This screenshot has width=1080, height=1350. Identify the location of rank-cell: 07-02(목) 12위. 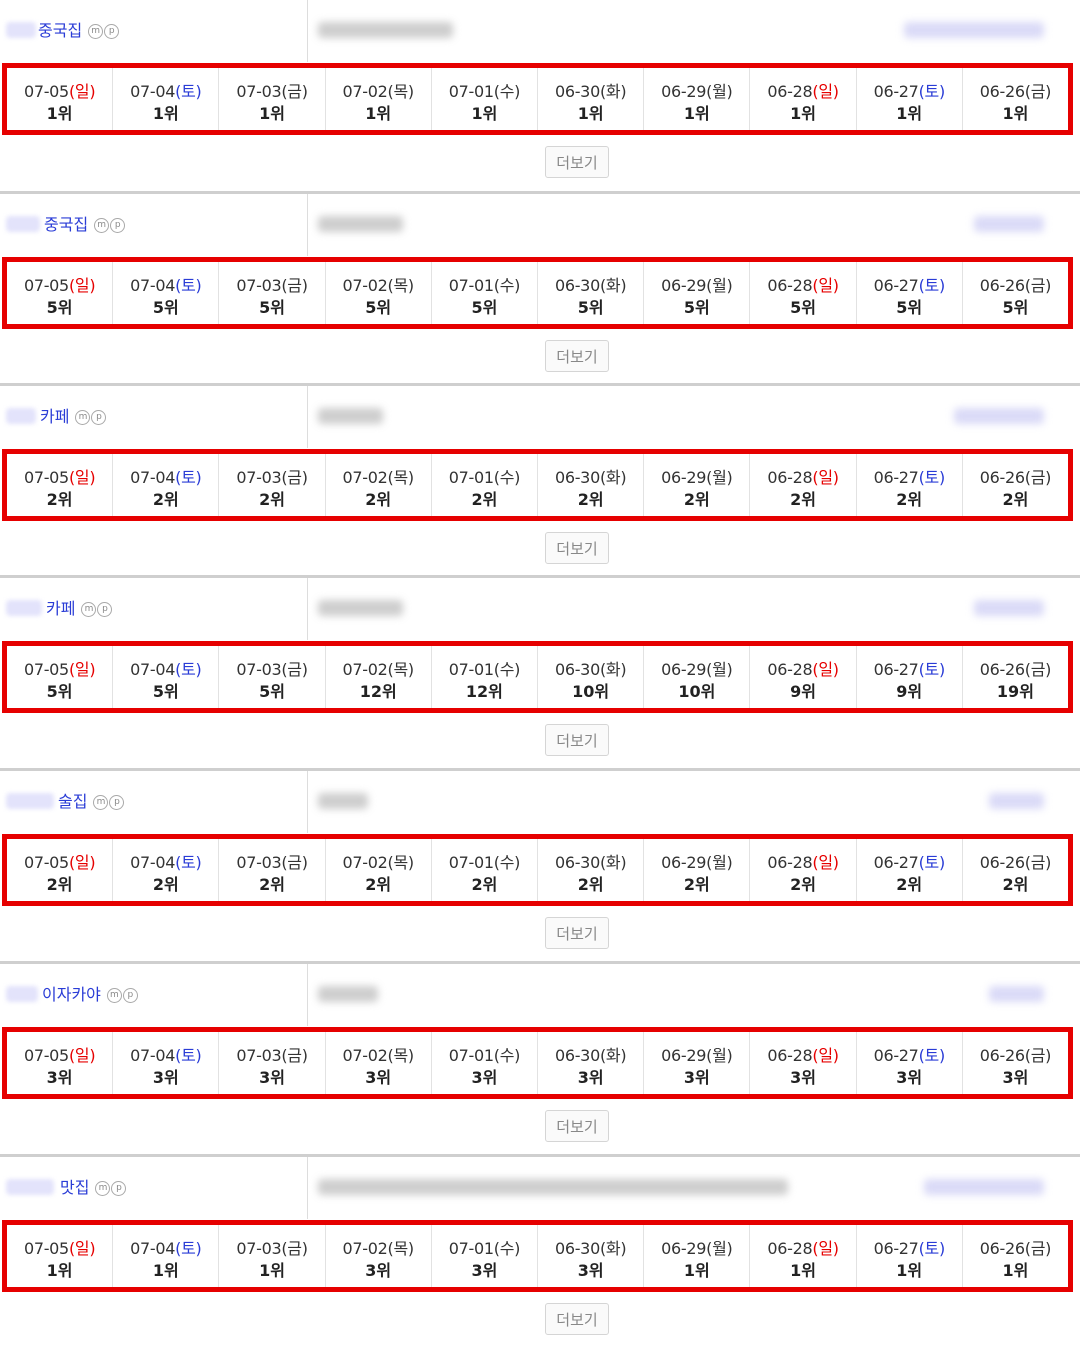
(379, 677).